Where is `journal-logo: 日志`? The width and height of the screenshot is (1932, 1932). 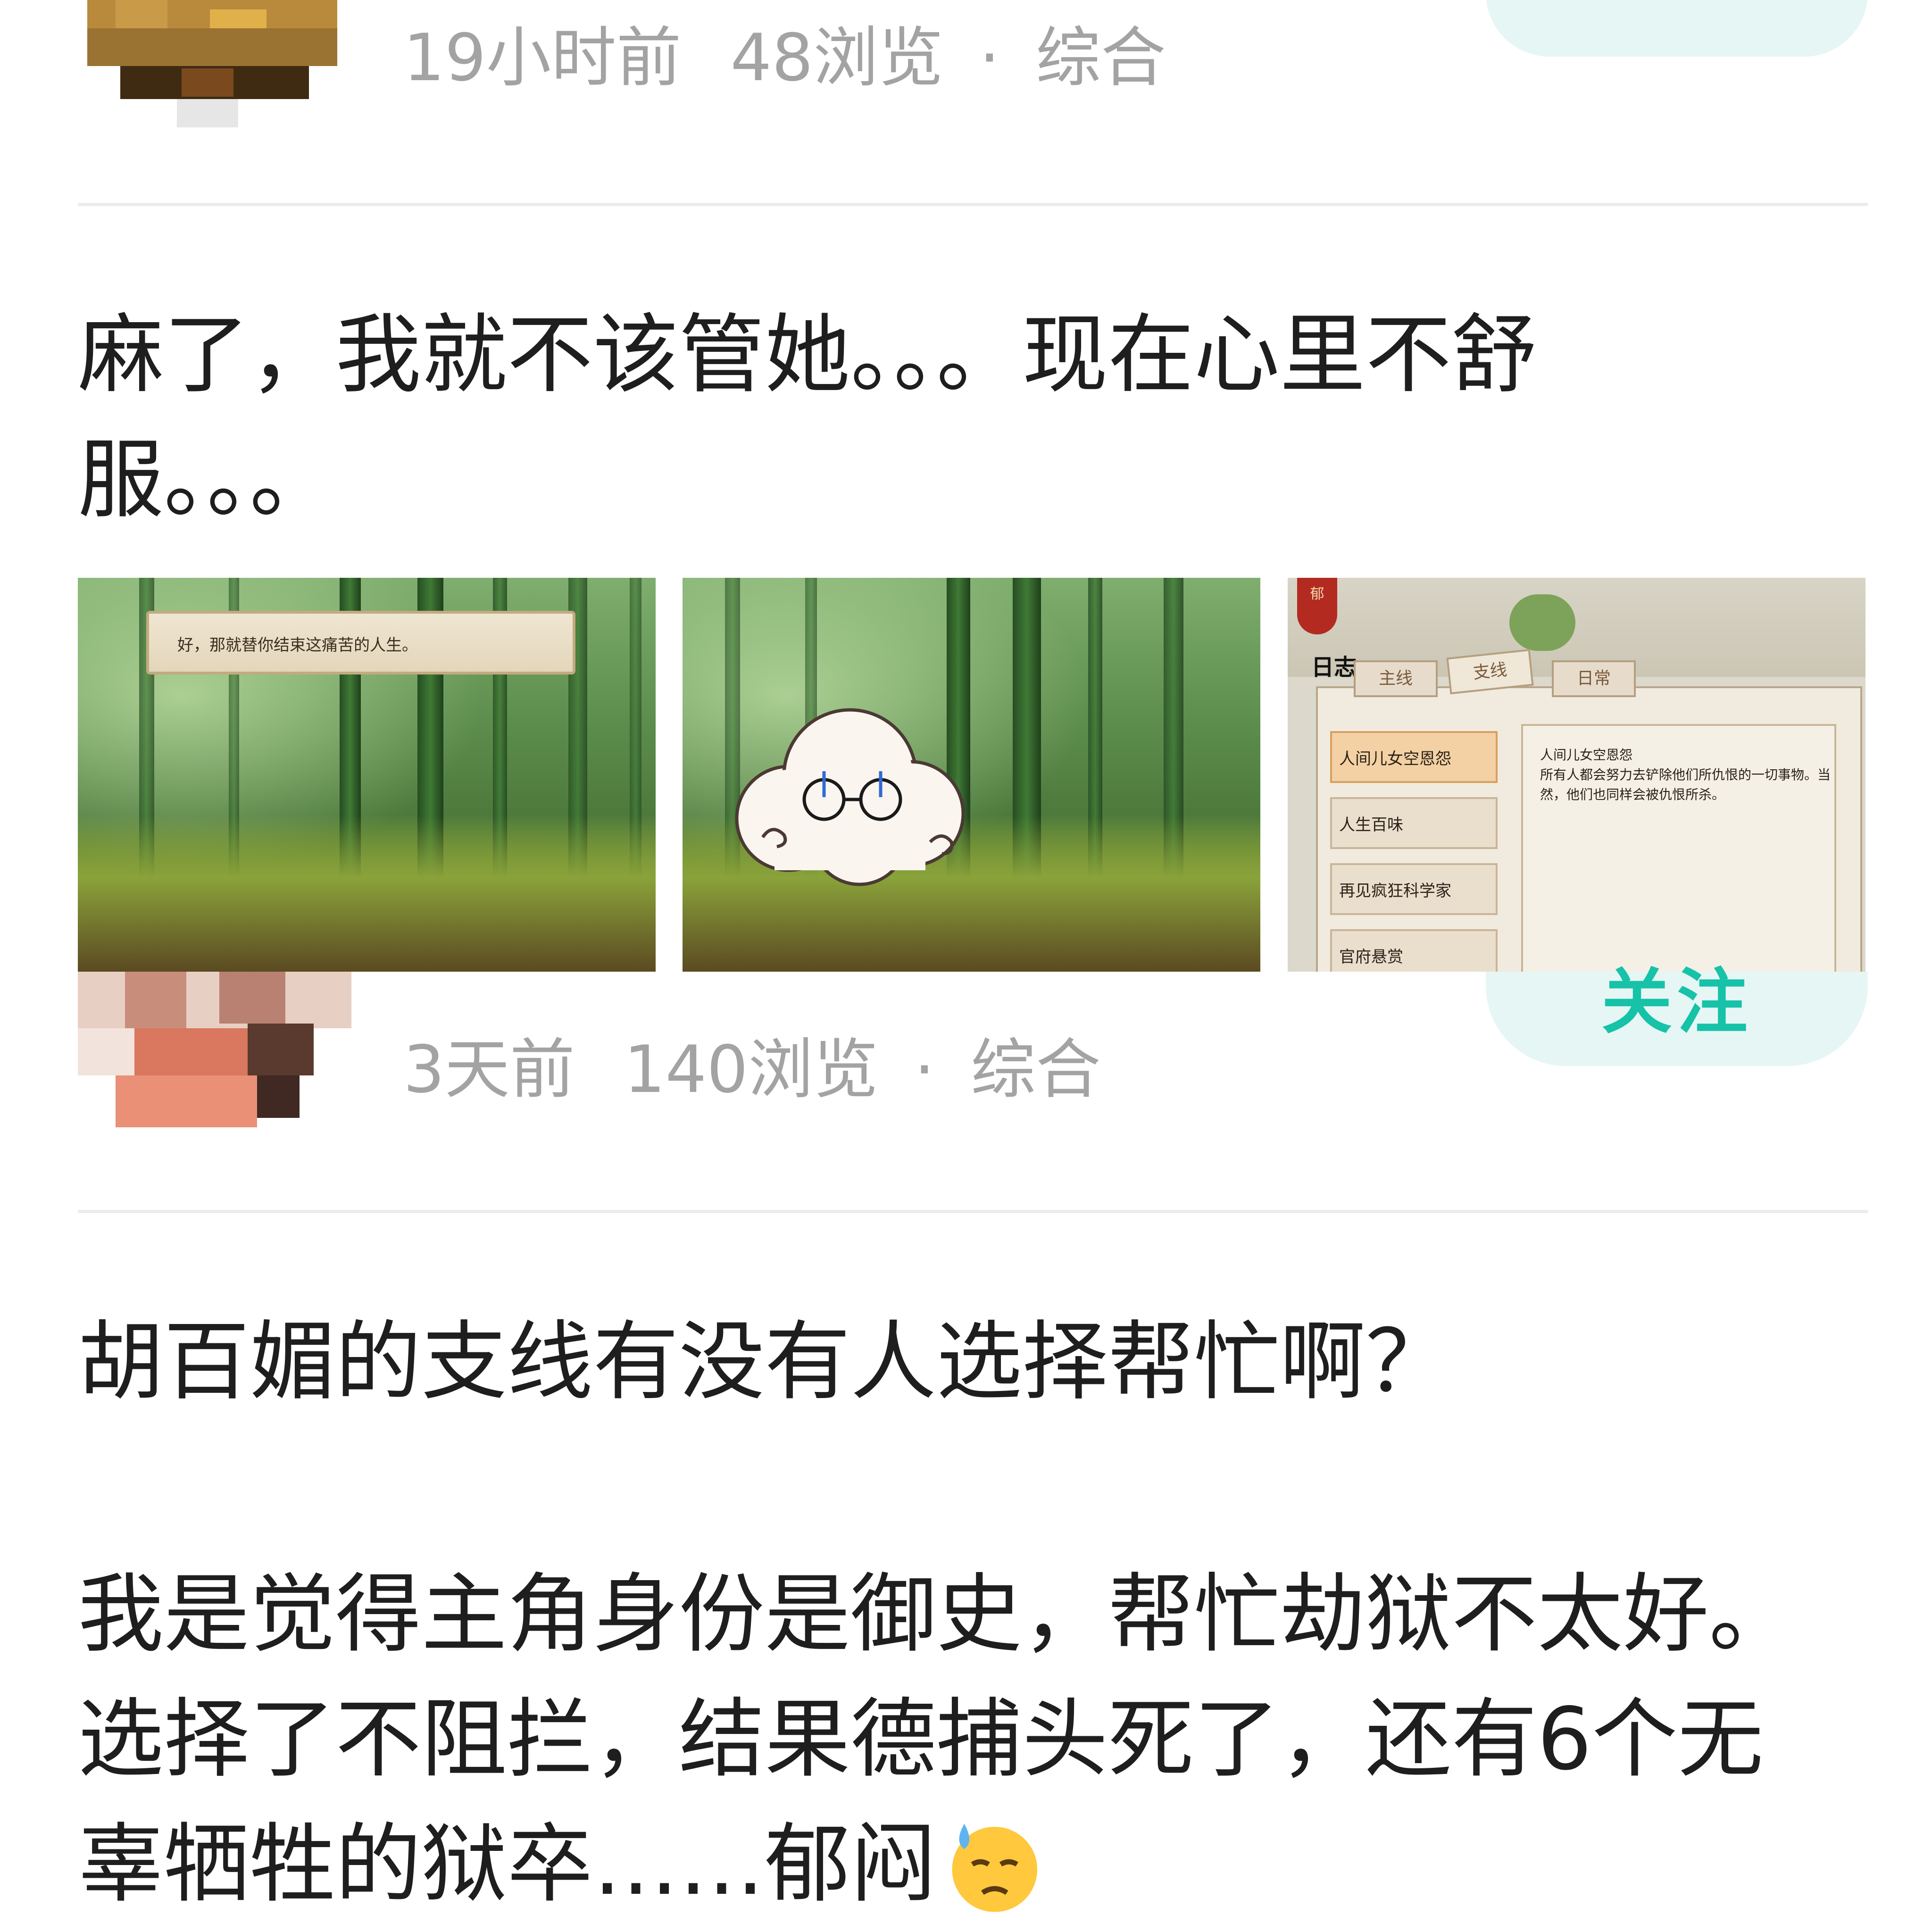
journal-logo: 日志 is located at coordinates (1334, 667).